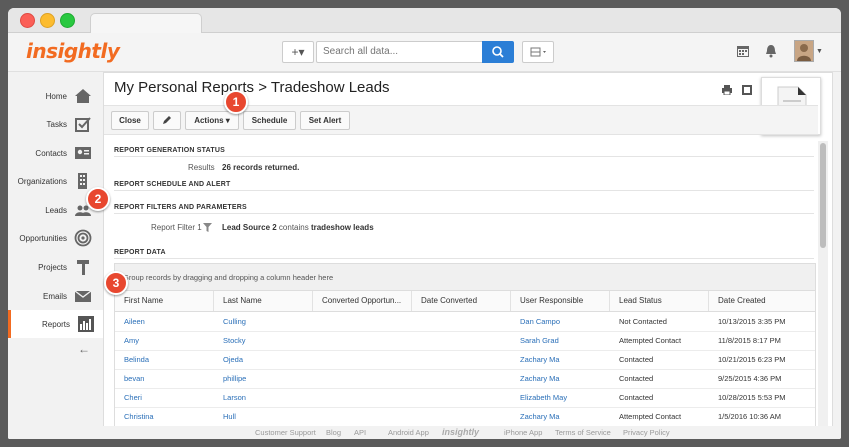 The height and width of the screenshot is (447, 849). What do you see at coordinates (55, 238) in the screenshot?
I see `sidebar-item-opportunities: Opportunities` at bounding box center [55, 238].